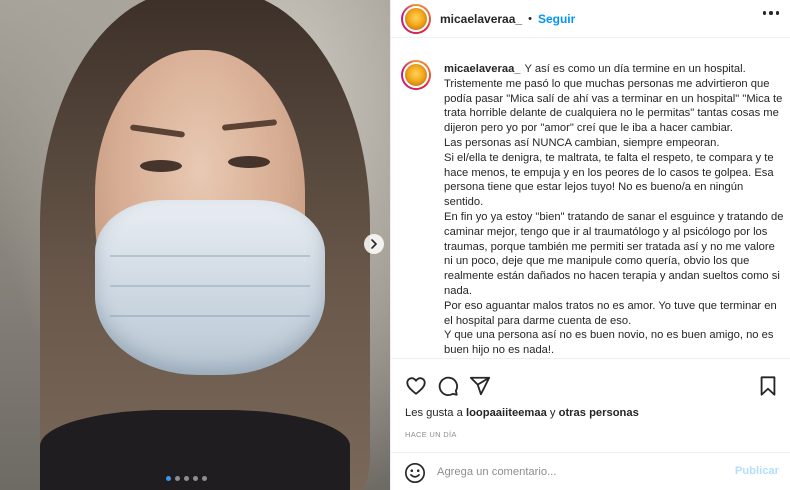  I want to click on carousel-next-button, so click(374, 244).